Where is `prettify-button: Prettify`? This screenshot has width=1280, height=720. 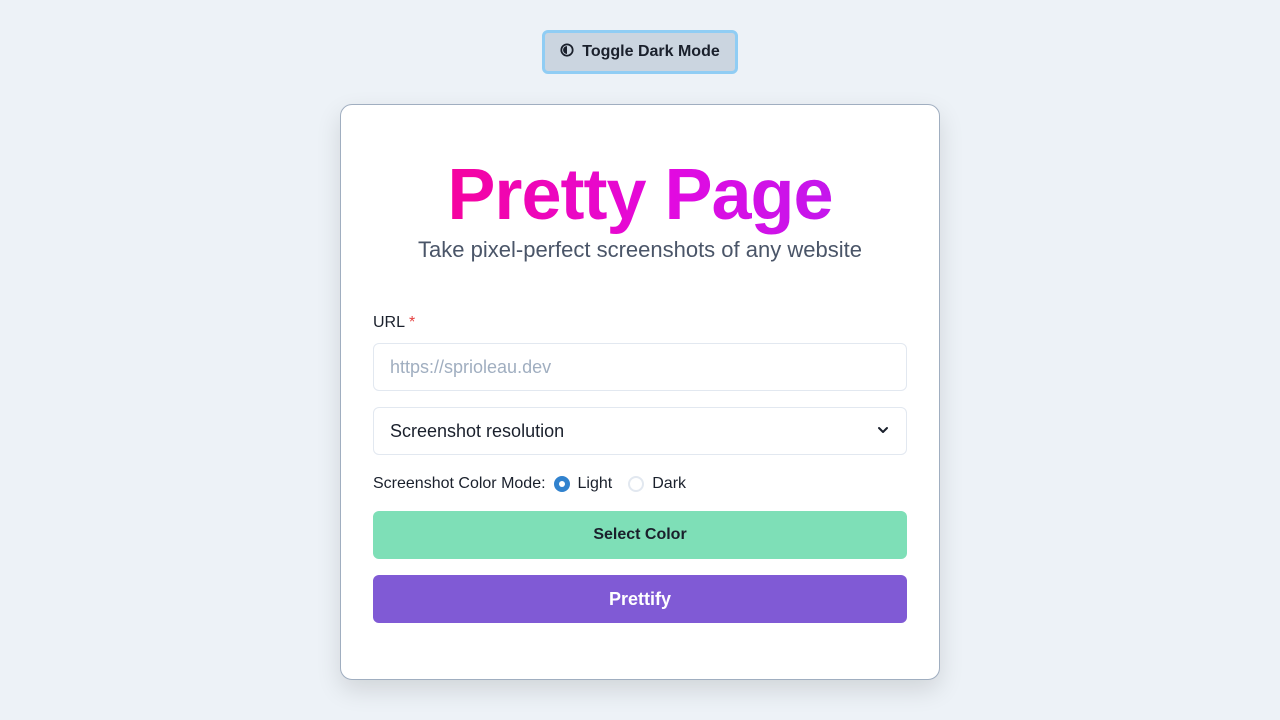 prettify-button: Prettify is located at coordinates (640, 599).